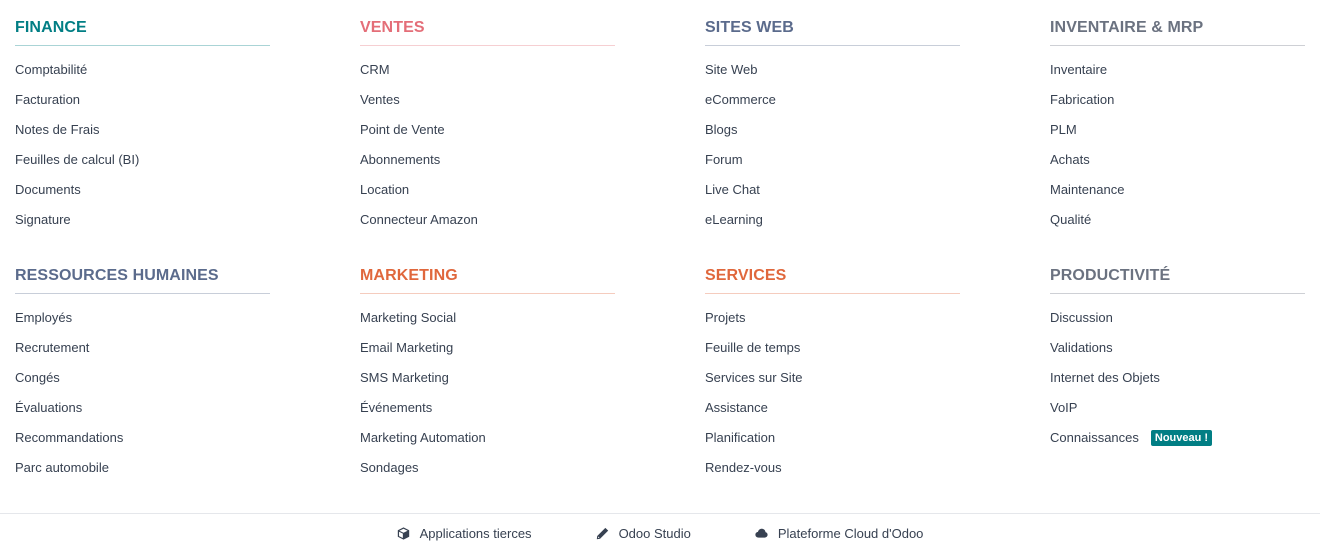 This screenshot has width=1320, height=552. Describe the element at coordinates (487, 195) in the screenshot. I see `app-link: Location` at that location.